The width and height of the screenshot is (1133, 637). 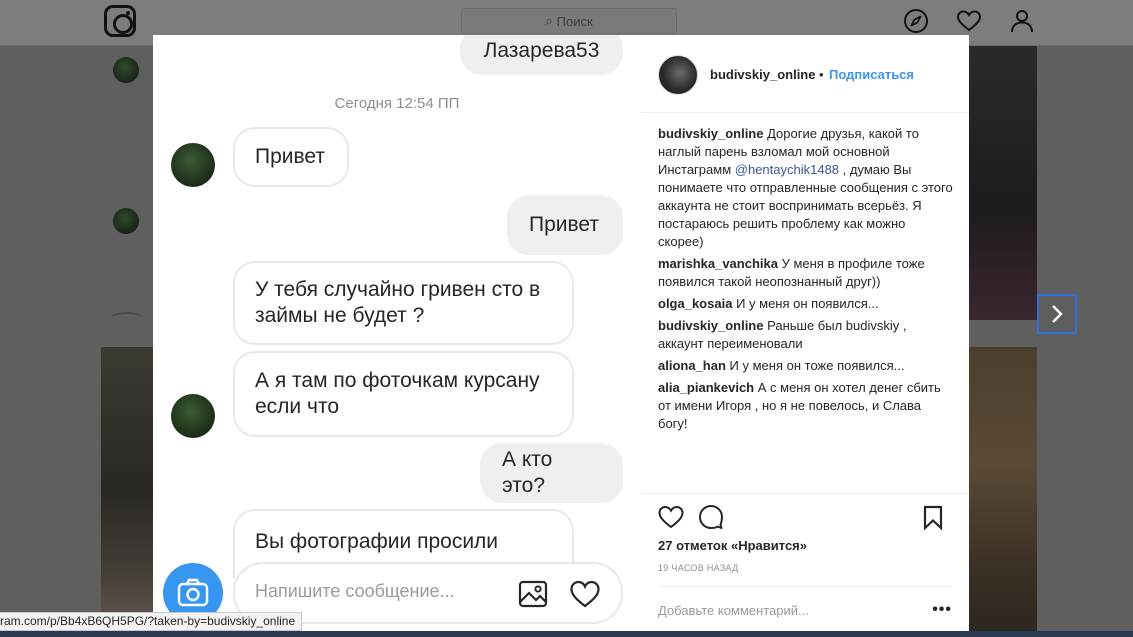 What do you see at coordinates (787, 169) in the screenshot?
I see `mention-link: @hentaychik1488` at bounding box center [787, 169].